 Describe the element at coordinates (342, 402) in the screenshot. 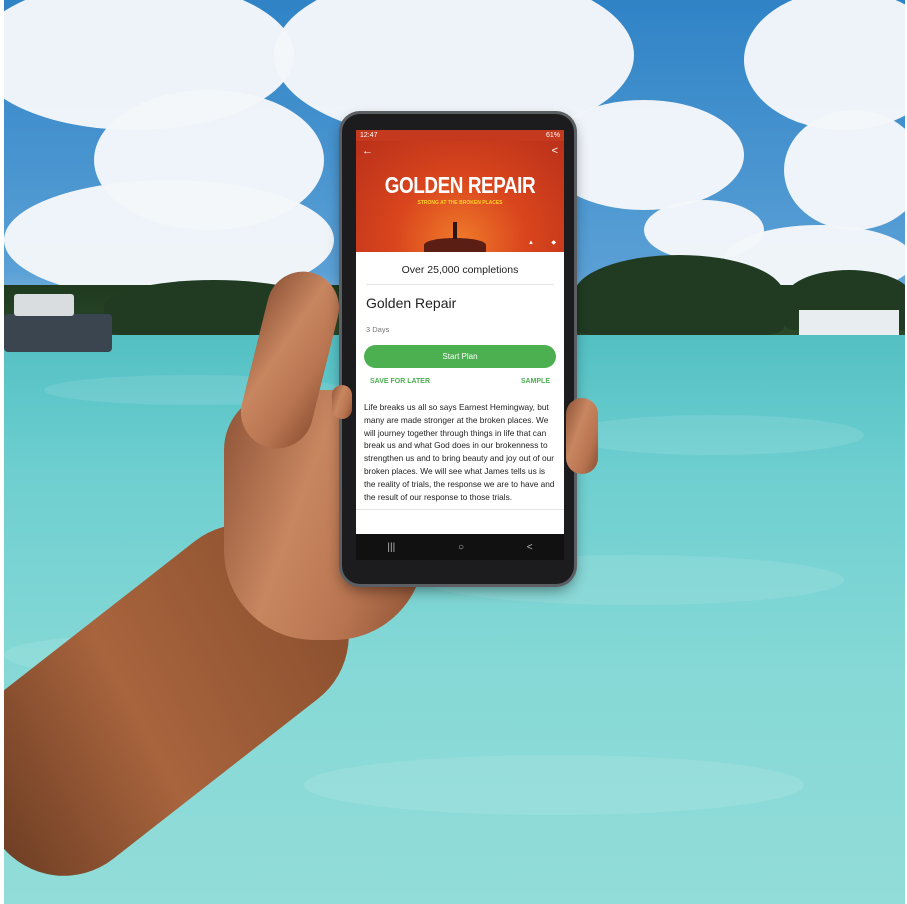

I see `finger-left` at that location.